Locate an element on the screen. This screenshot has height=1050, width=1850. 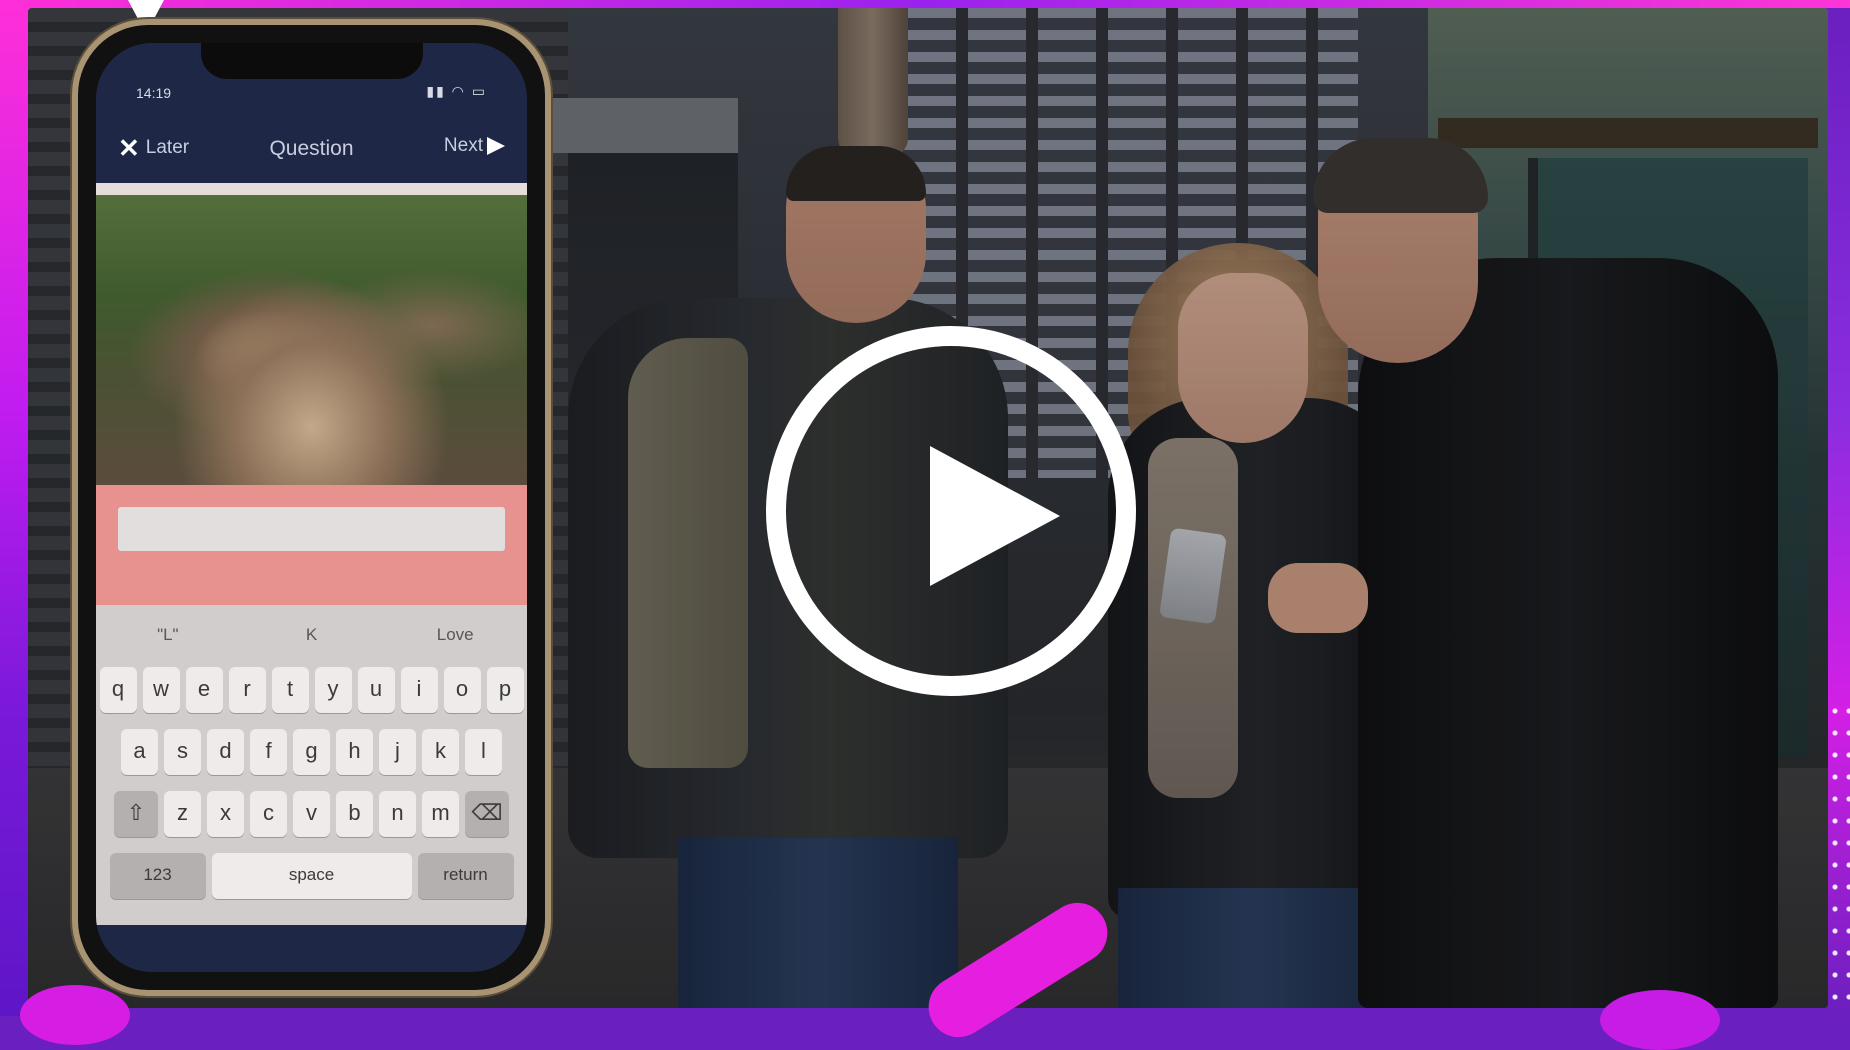
key-v: v is located at coordinates (311, 814).